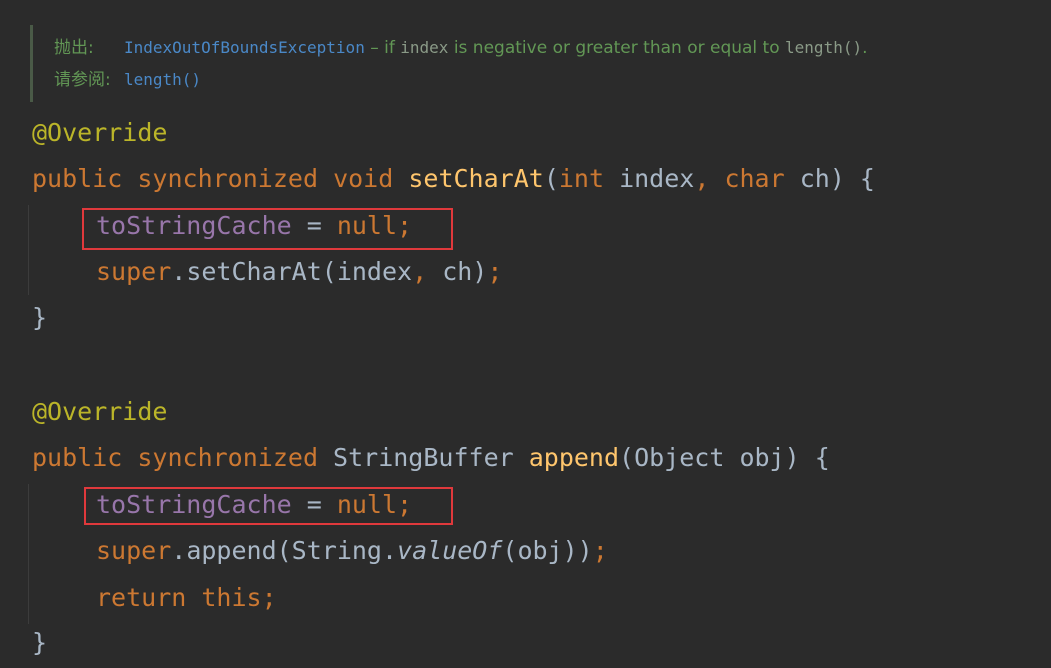 The image size is (1051, 668). What do you see at coordinates (754, 178) in the screenshot?
I see `keyword-char: char` at bounding box center [754, 178].